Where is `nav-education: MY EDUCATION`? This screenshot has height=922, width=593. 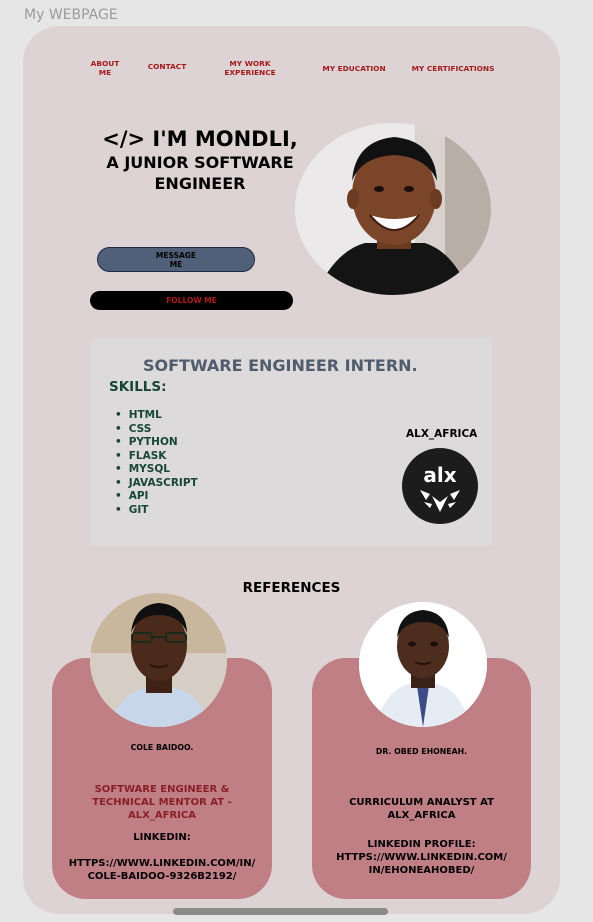 nav-education: MY EDUCATION is located at coordinates (354, 68).